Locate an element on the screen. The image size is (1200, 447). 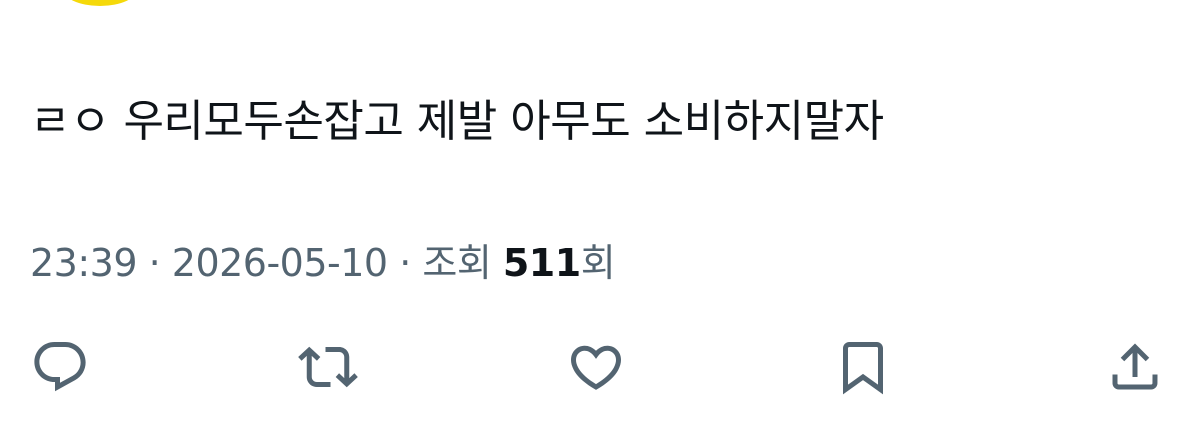
views-count: 511 is located at coordinates (541, 263).